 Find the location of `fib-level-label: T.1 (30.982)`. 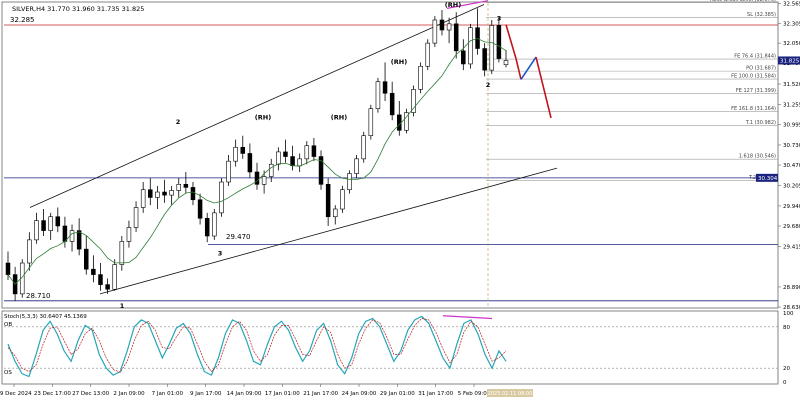

fib-level-label: T.1 (30.982) is located at coordinates (760, 123).